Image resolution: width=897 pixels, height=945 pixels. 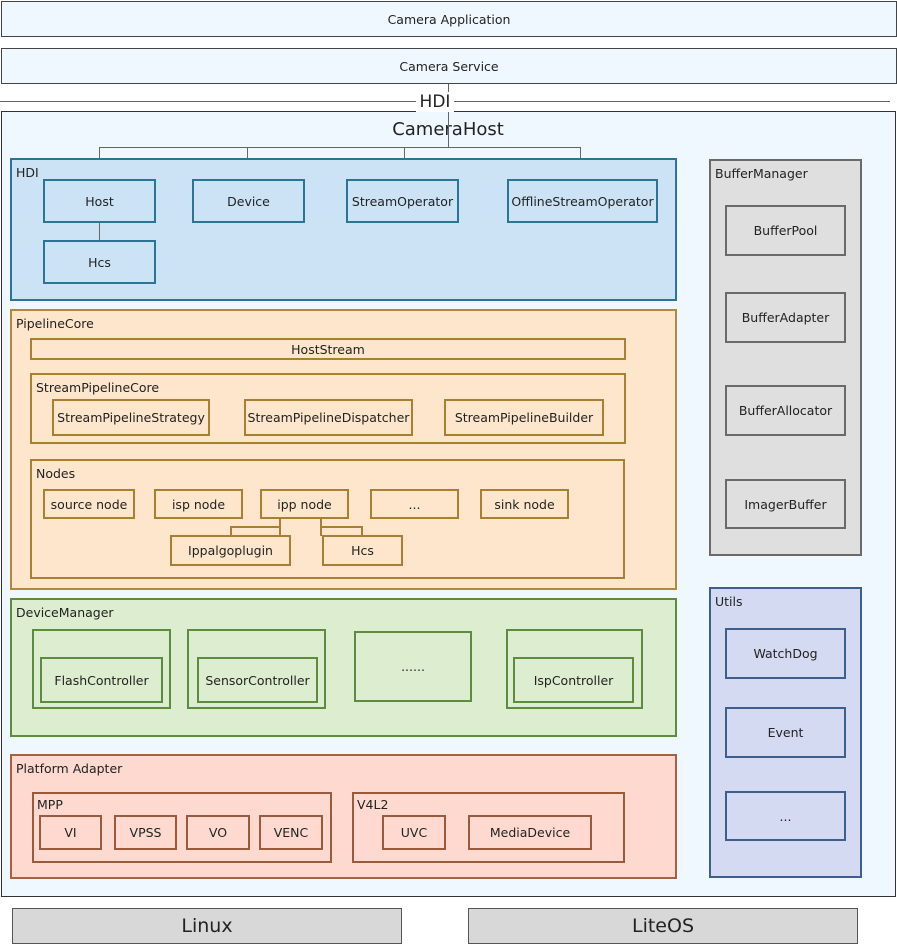 I want to click on ipp-hcs-box: Hcs, so click(x=362, y=550).